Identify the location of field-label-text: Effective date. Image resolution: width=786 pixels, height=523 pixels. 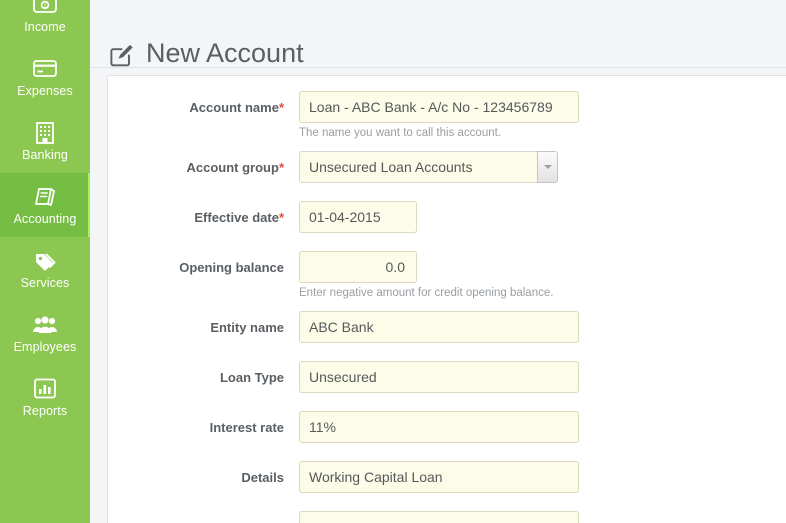
(236, 217).